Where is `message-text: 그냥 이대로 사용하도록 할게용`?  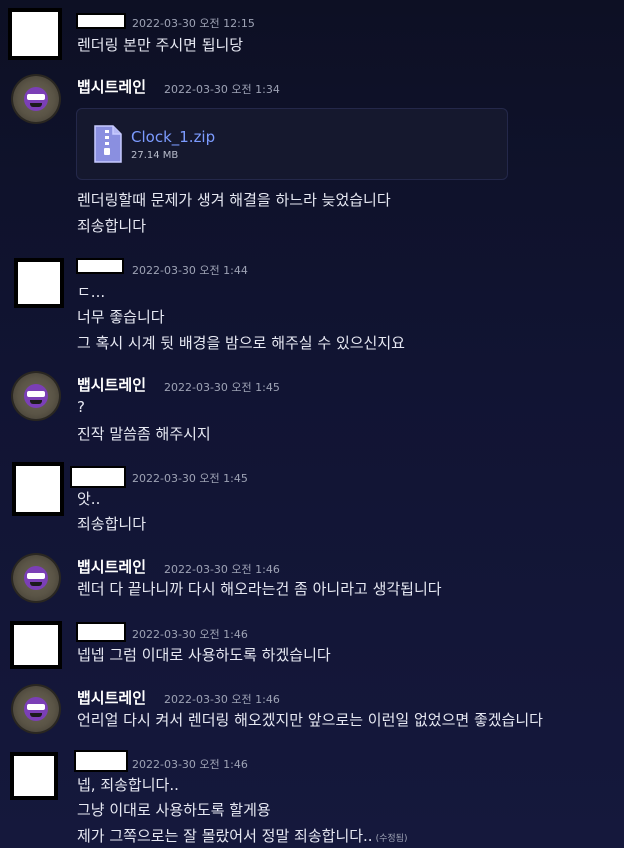 message-text: 그냥 이대로 사용하도록 할게용 is located at coordinates (174, 810).